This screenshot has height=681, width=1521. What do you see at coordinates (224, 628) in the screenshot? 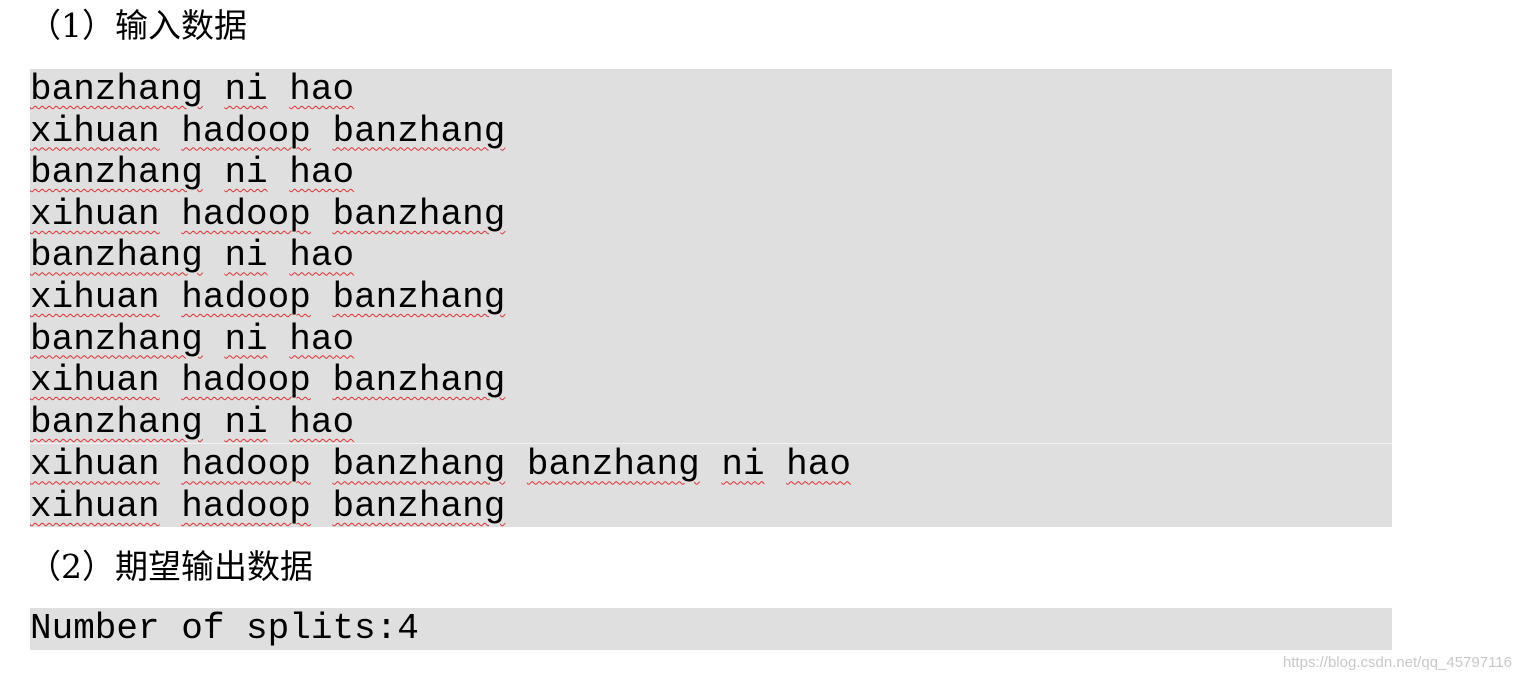
I see `output-line: Number of splits:4` at bounding box center [224, 628].